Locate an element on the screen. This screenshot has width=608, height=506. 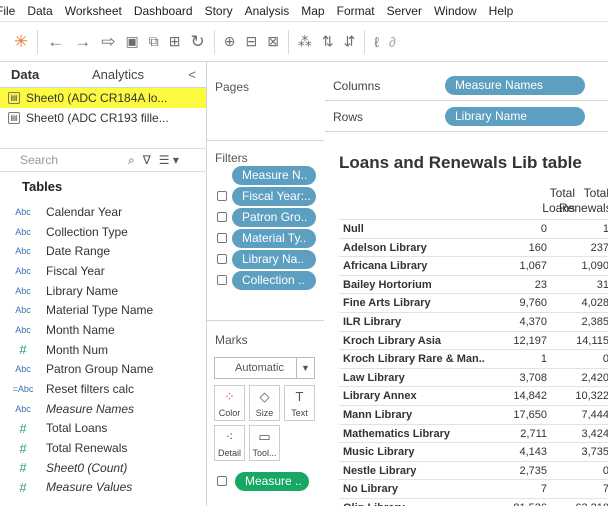
tab-analytics: Analytics is located at coordinates (107, 74).